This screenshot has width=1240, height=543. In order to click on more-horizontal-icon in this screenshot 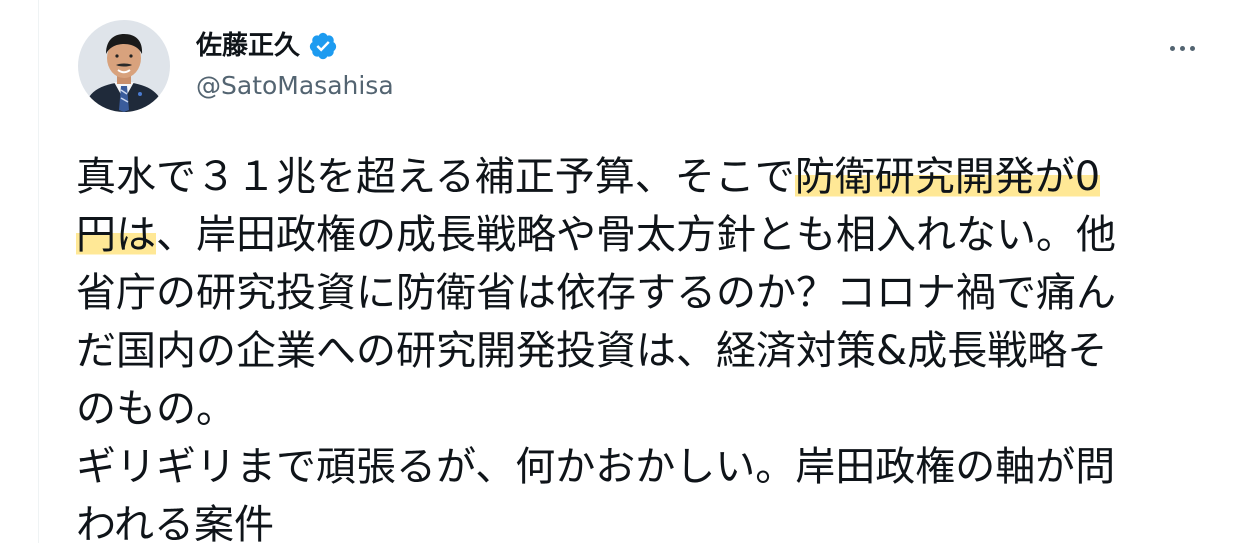, I will do `click(1172, 48)`.